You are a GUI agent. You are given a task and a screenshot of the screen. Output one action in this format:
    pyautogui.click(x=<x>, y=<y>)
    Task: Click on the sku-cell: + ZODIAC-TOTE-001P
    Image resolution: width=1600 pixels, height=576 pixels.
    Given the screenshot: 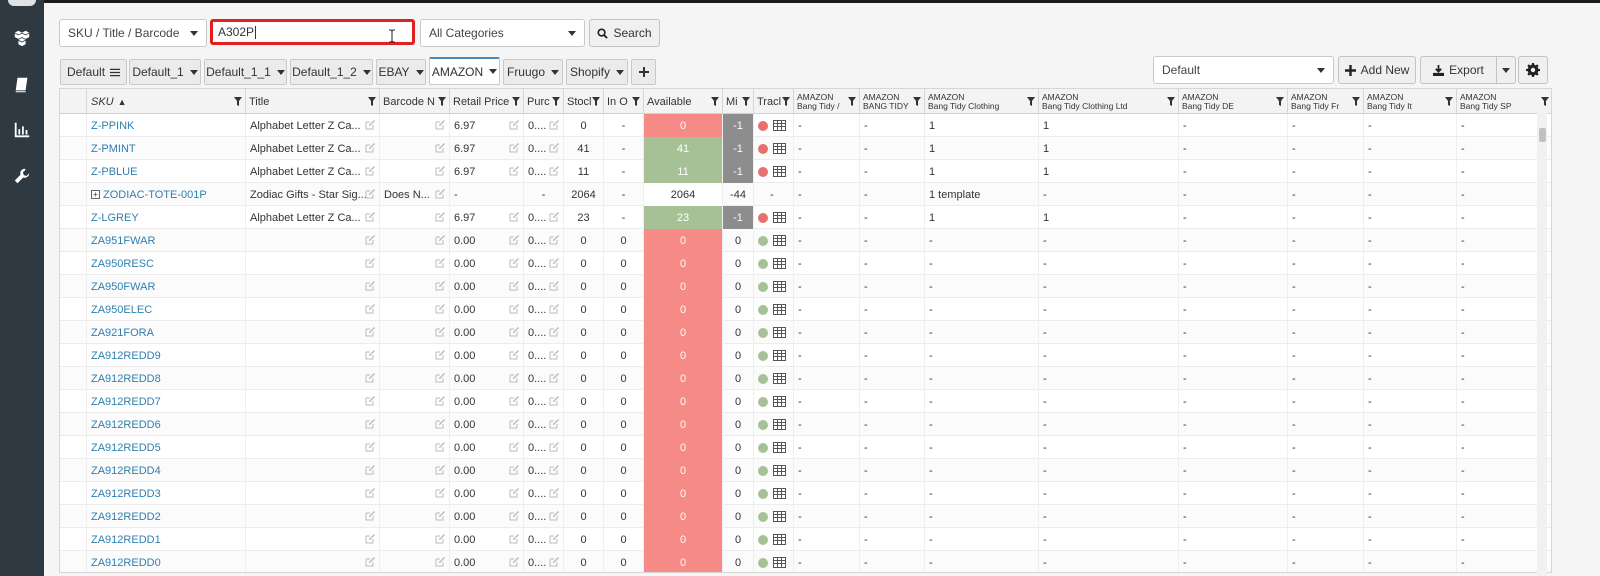 What is the action you would take?
    pyautogui.click(x=166, y=194)
    